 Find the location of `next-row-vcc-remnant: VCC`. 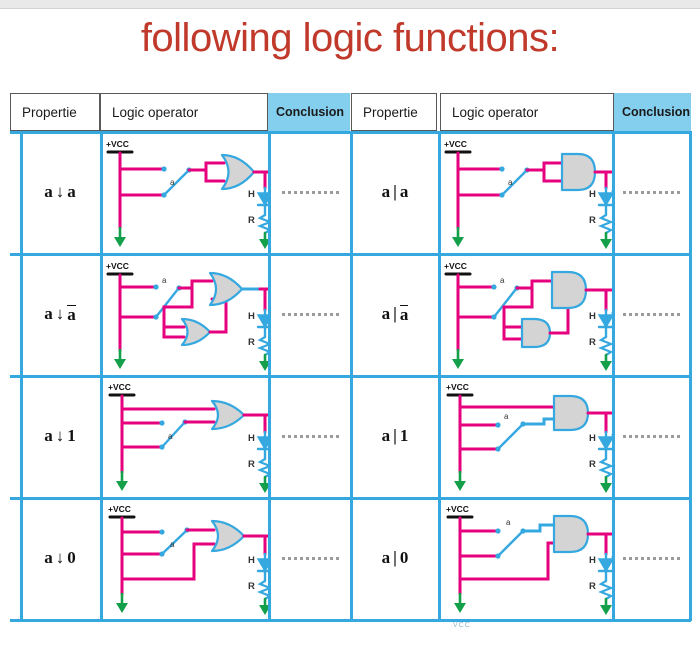

next-row-vcc-remnant: VCC is located at coordinates (462, 625).